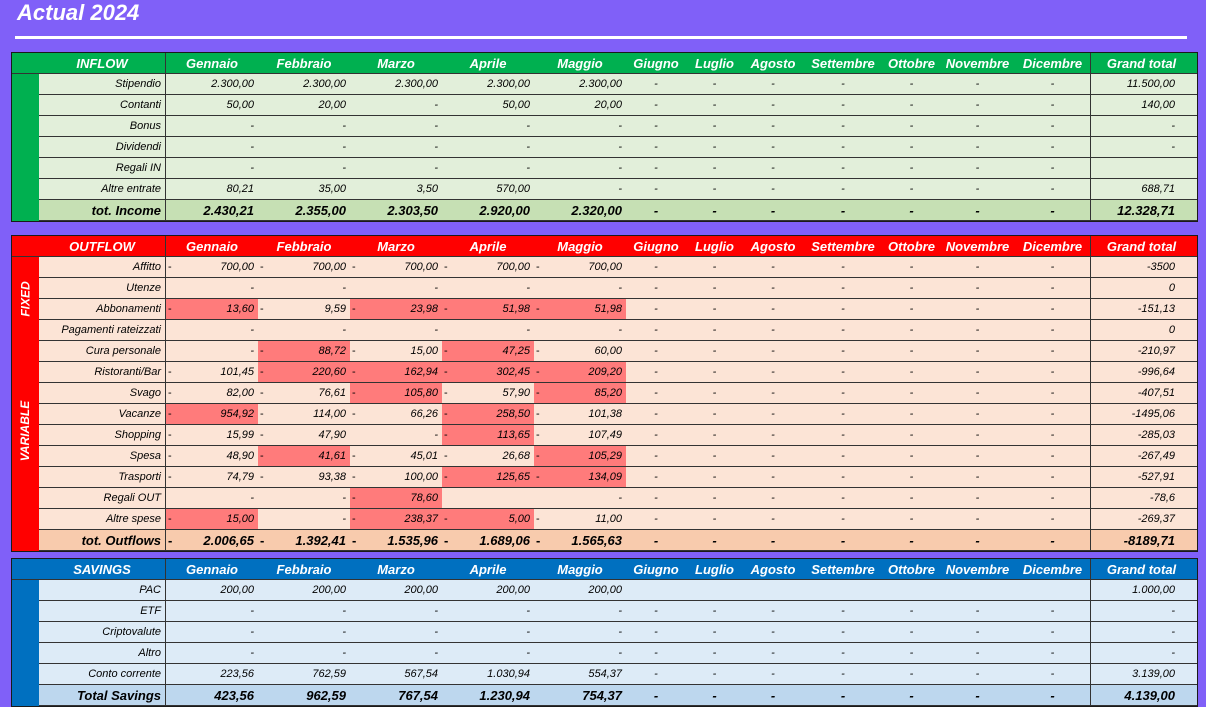 The image size is (1206, 707). Describe the element at coordinates (656, 540) in the screenshot. I see `total-text: -` at that location.